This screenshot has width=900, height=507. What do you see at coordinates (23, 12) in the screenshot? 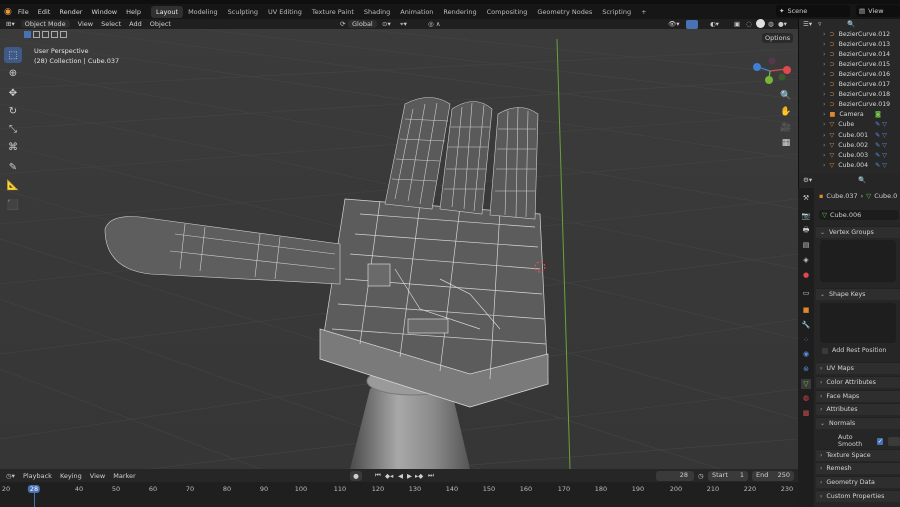
I see `menu-file: File` at bounding box center [23, 12].